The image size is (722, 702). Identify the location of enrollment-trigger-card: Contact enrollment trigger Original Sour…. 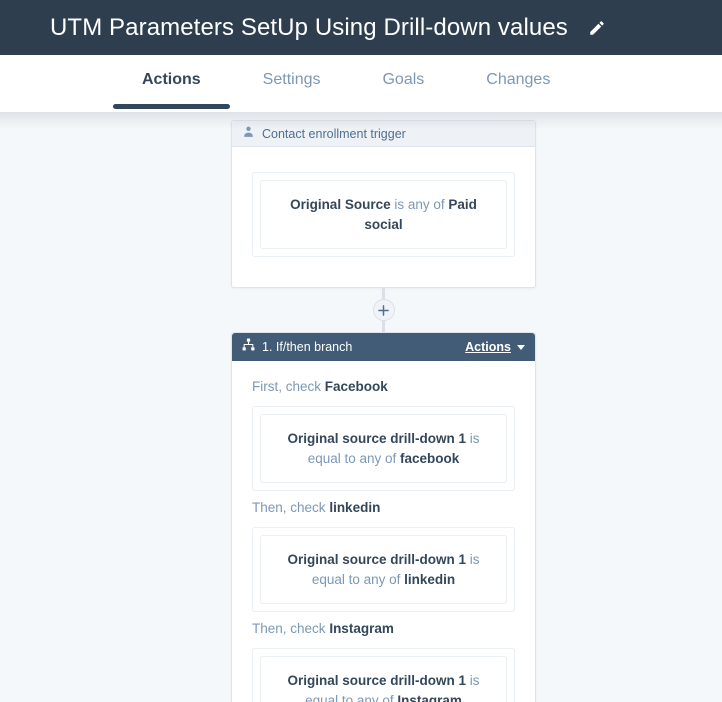
(383, 204).